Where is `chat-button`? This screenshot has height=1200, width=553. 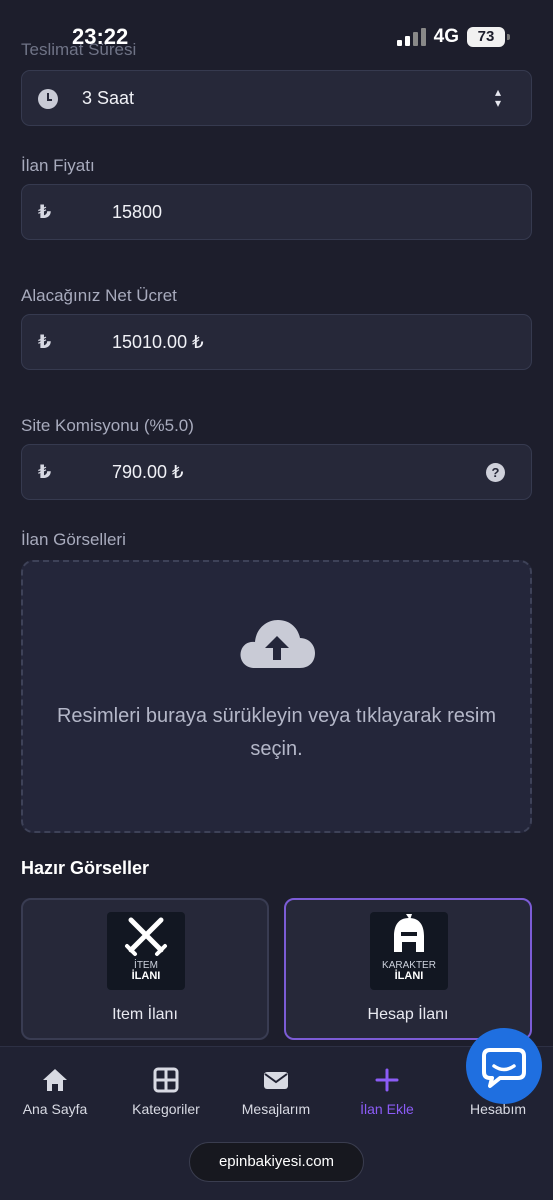
chat-button is located at coordinates (504, 1066).